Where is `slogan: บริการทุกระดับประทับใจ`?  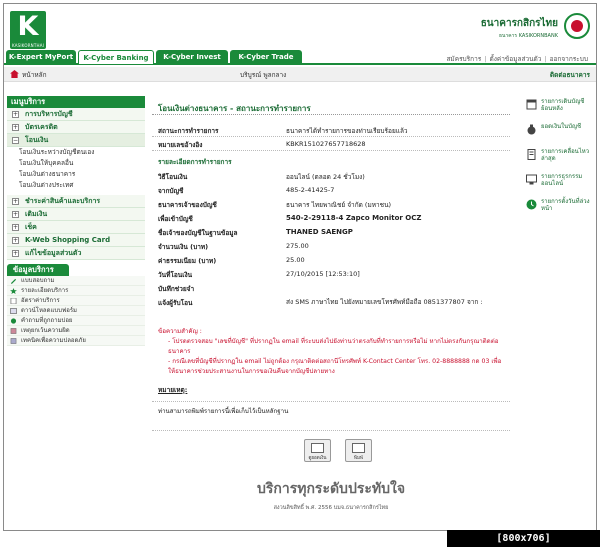 slogan: บริการทุกระดับประทับใจ is located at coordinates (331, 489).